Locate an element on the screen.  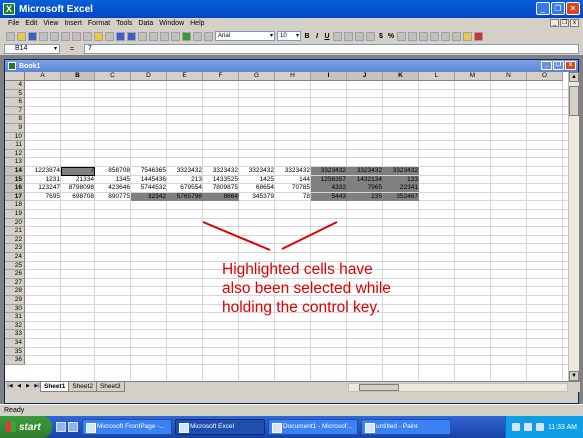
row-header-28: 28 is located at coordinates (15, 291).